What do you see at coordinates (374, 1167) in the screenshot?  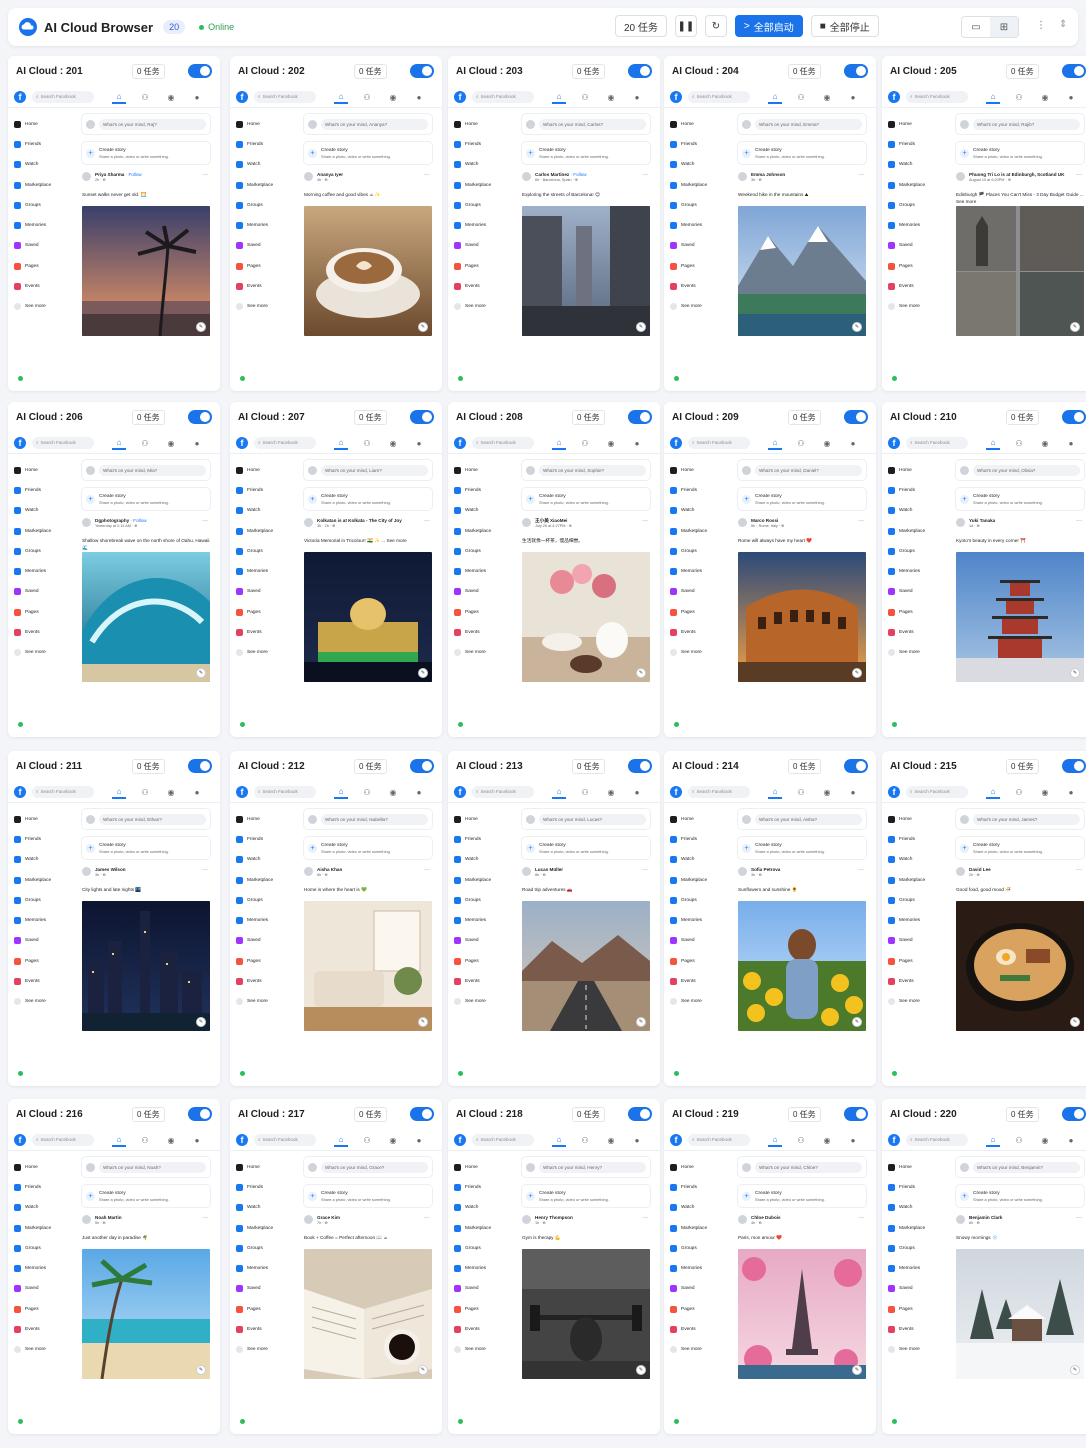 I see `compose-input: What's on your mind, Grace?` at bounding box center [374, 1167].